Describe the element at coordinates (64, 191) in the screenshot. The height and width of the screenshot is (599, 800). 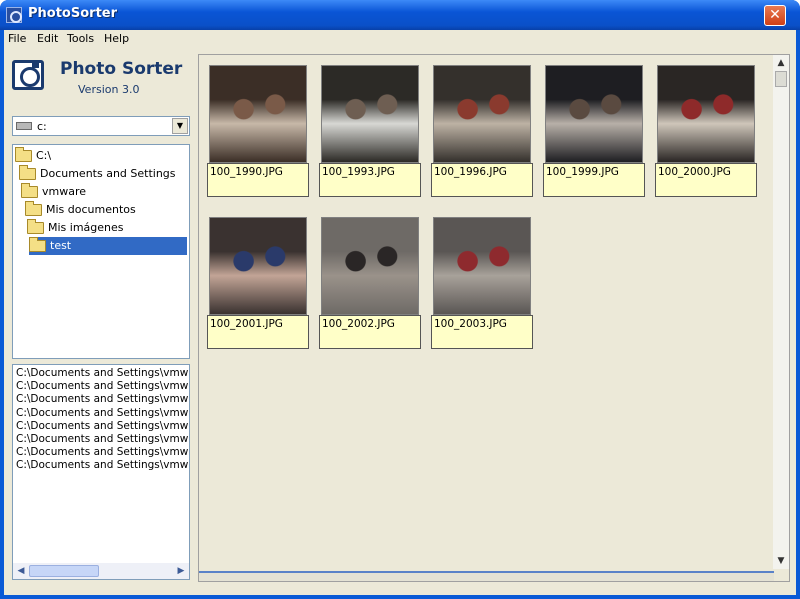
I see `tree-item-label: vmware` at that location.